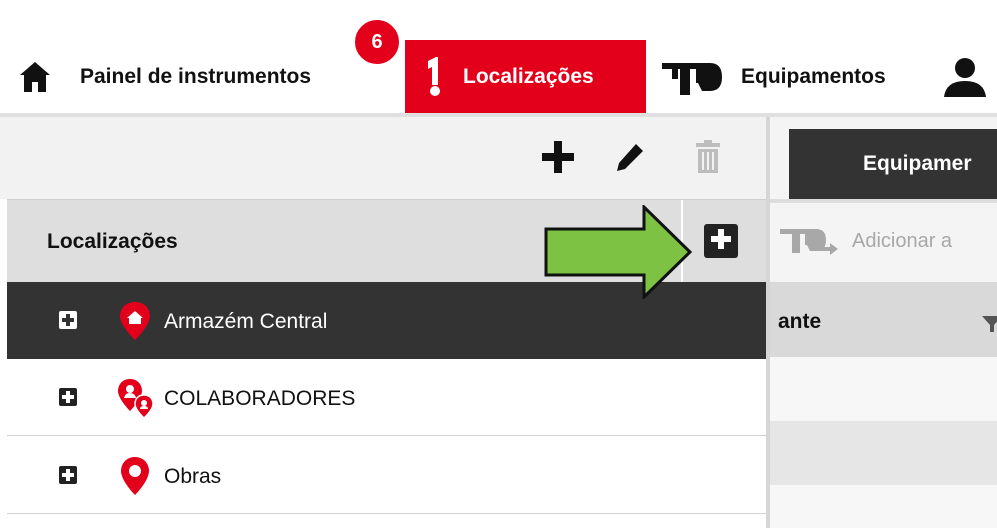 The width and height of the screenshot is (997, 528). What do you see at coordinates (435, 77) in the screenshot?
I see `location-tool-icon` at bounding box center [435, 77].